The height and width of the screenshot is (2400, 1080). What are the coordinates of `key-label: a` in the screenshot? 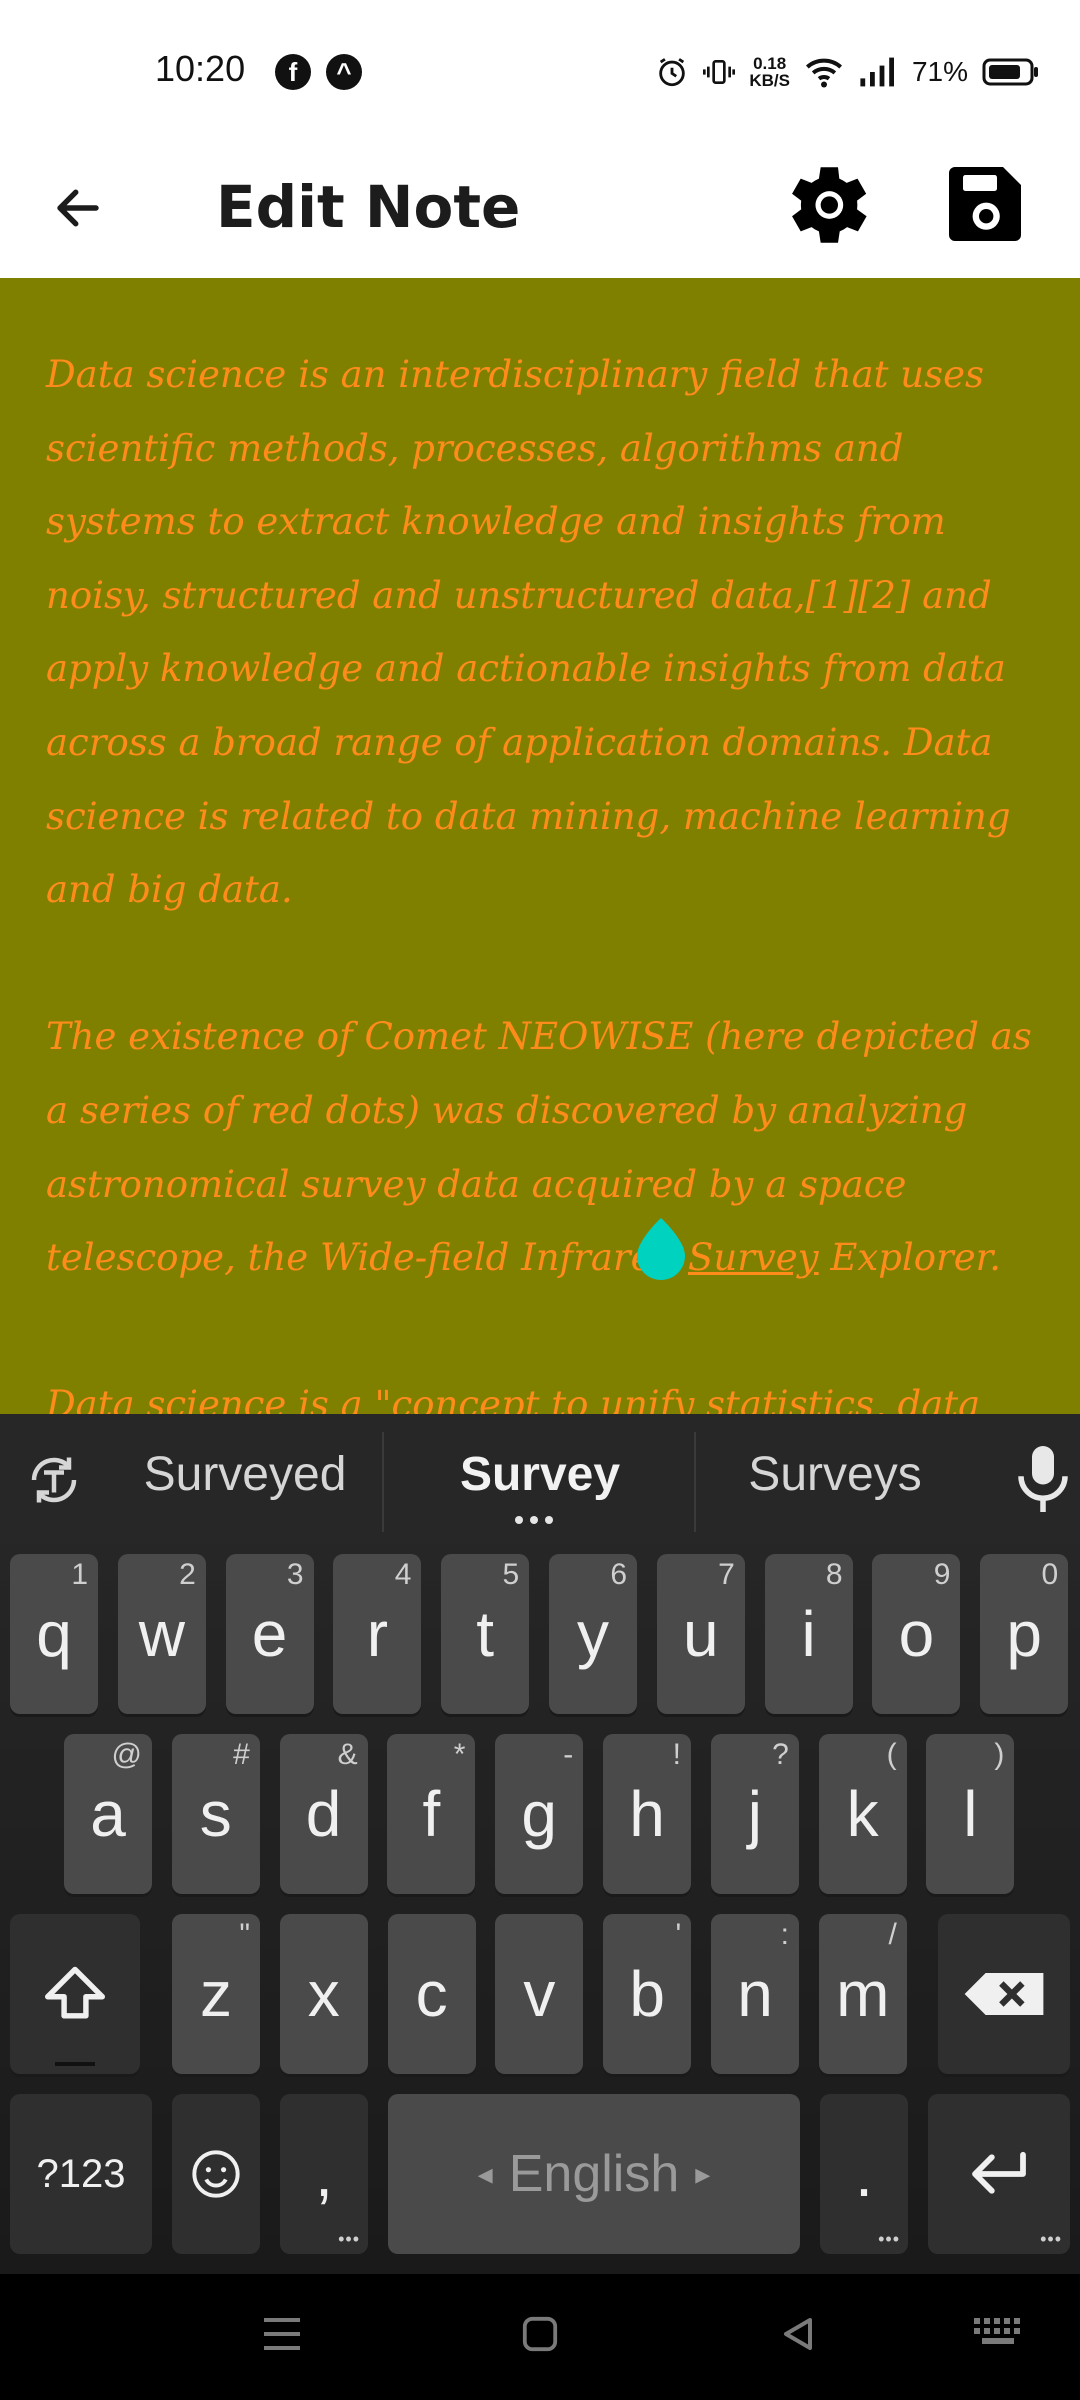 It's located at (108, 1814).